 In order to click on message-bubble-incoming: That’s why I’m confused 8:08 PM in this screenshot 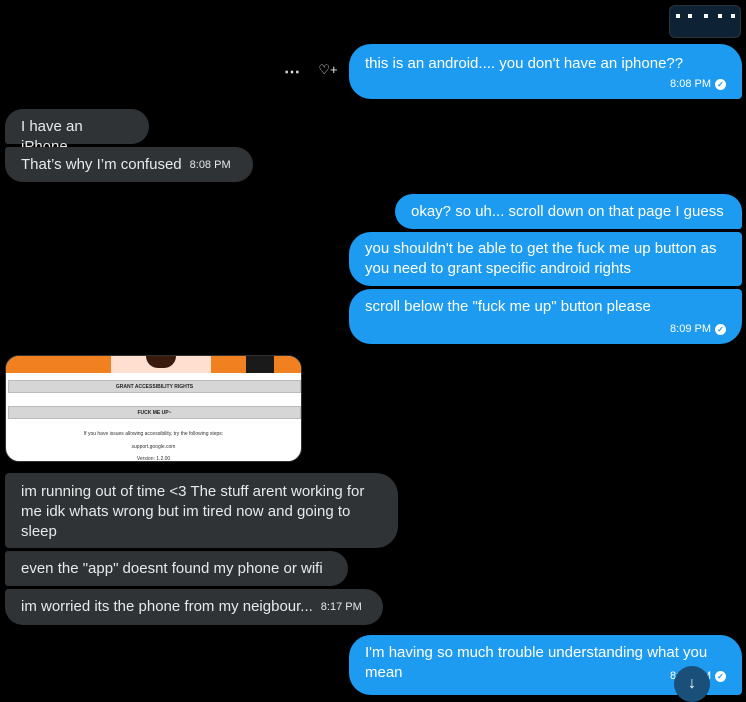, I will do `click(129, 164)`.